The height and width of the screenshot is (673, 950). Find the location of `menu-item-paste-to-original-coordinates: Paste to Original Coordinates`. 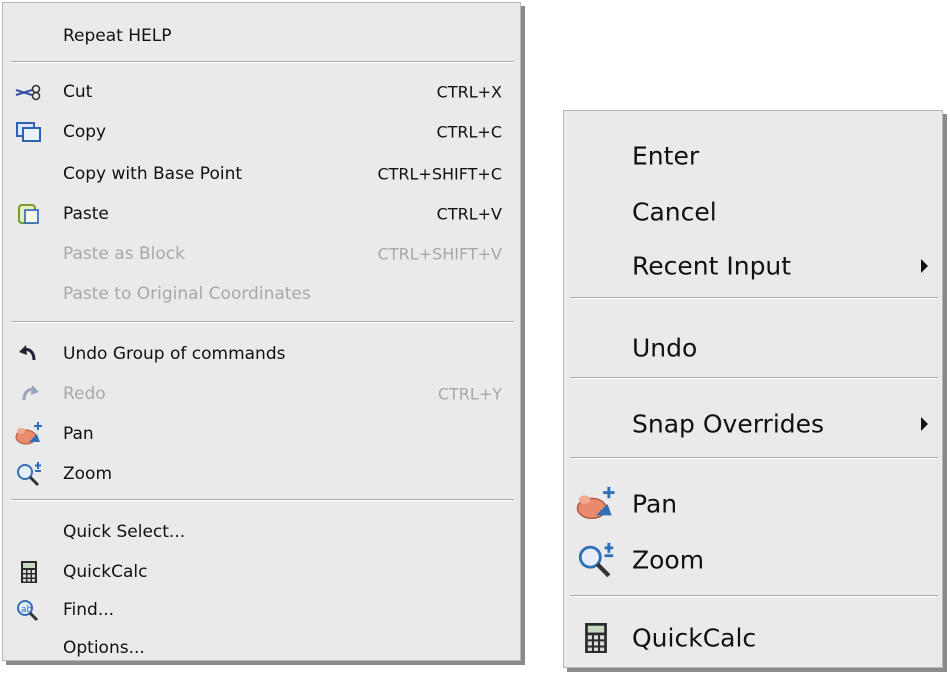

menu-item-paste-to-original-coordinates: Paste to Original Coordinates is located at coordinates (261, 294).